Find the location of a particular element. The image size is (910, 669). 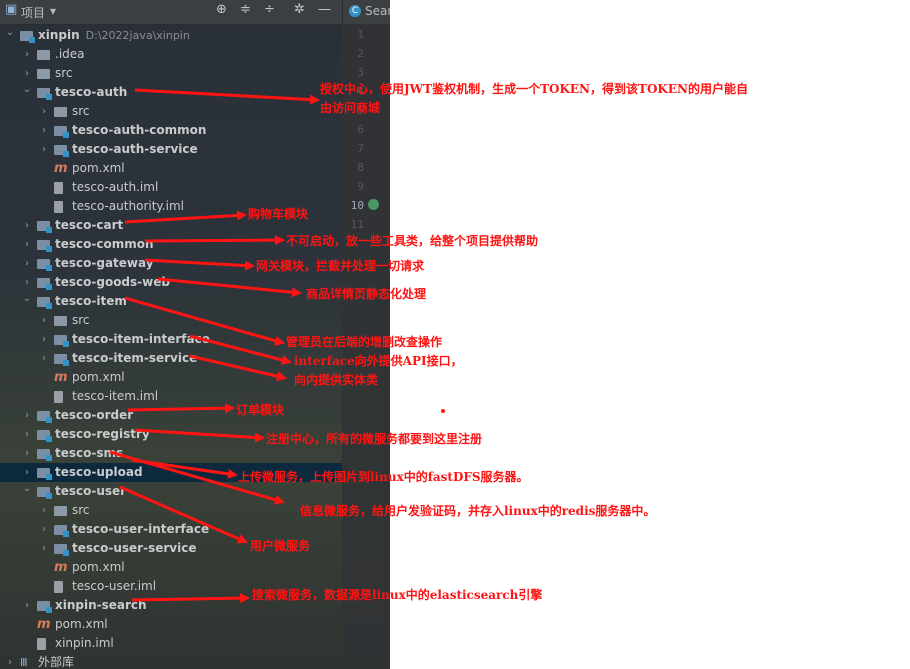

tree-item-name: tesco-item-interface is located at coordinates (141, 339).